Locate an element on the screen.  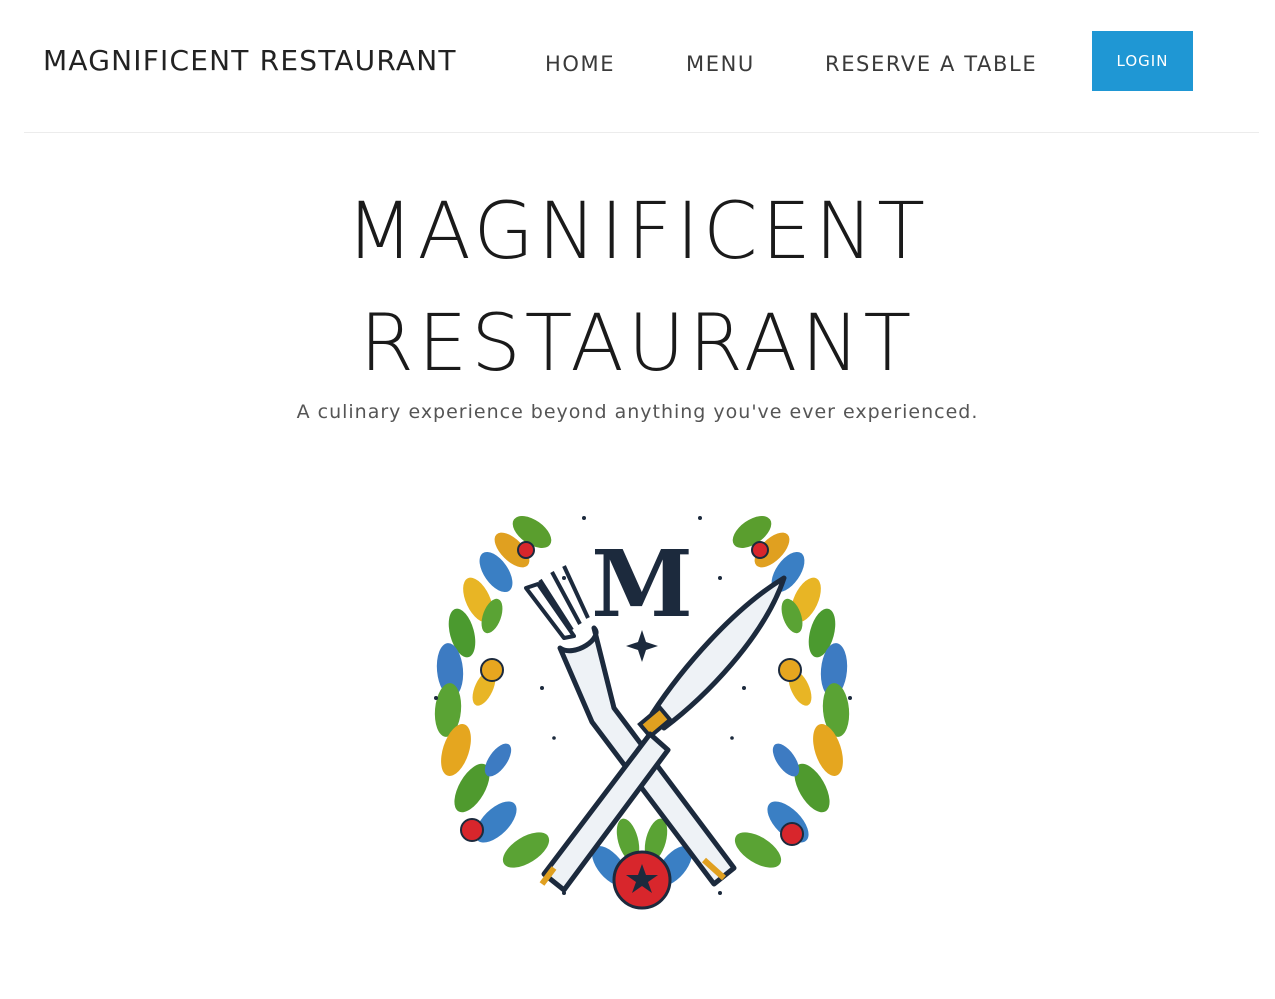
svg-text: M is located at coordinates (642, 584).